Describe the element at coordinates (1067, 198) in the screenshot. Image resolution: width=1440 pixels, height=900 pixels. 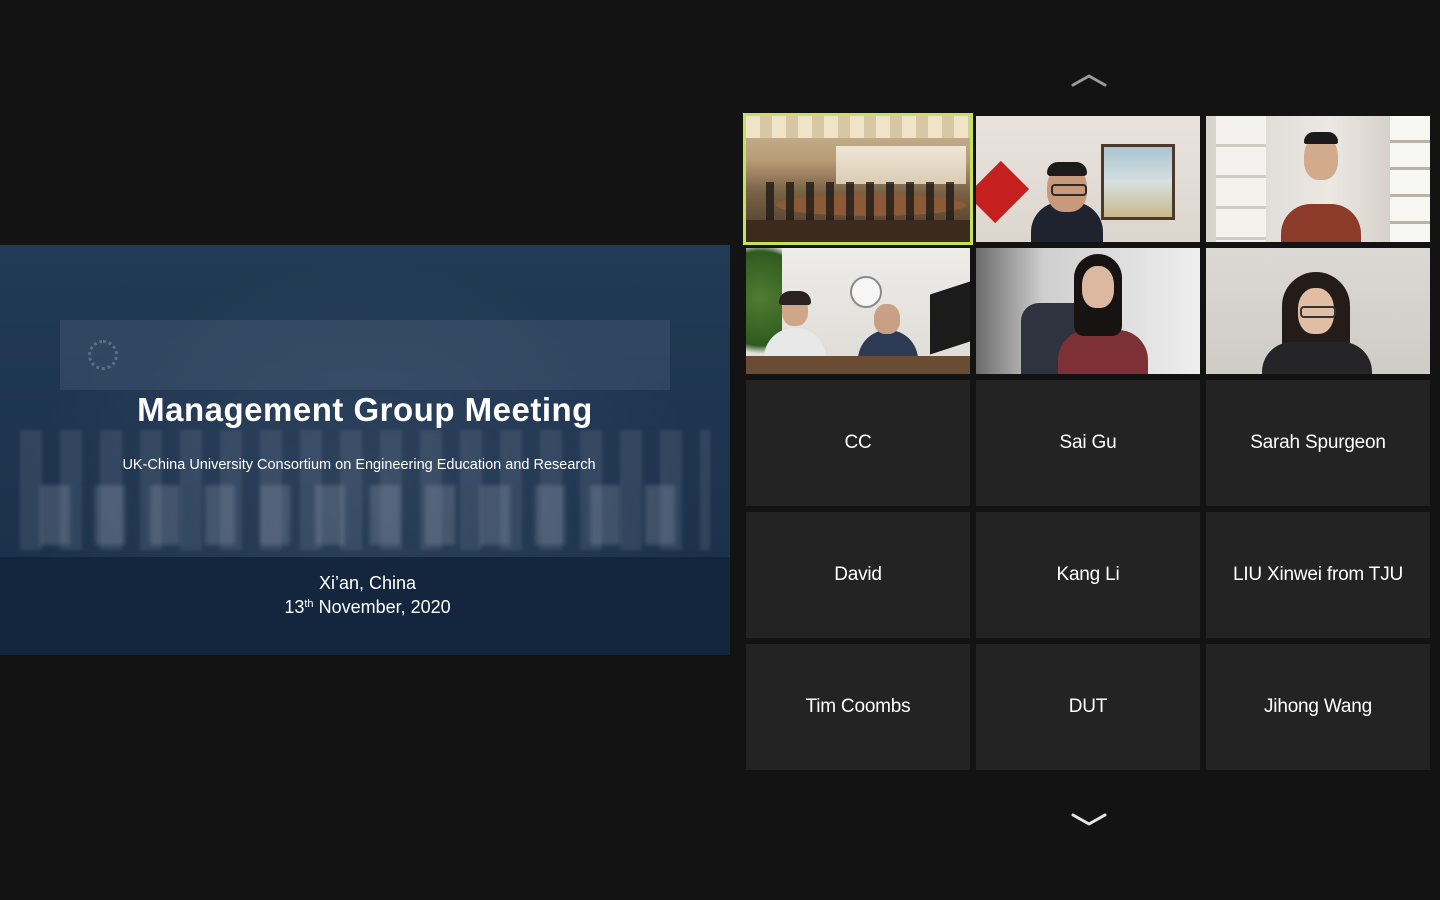
I see `participant-figure` at that location.